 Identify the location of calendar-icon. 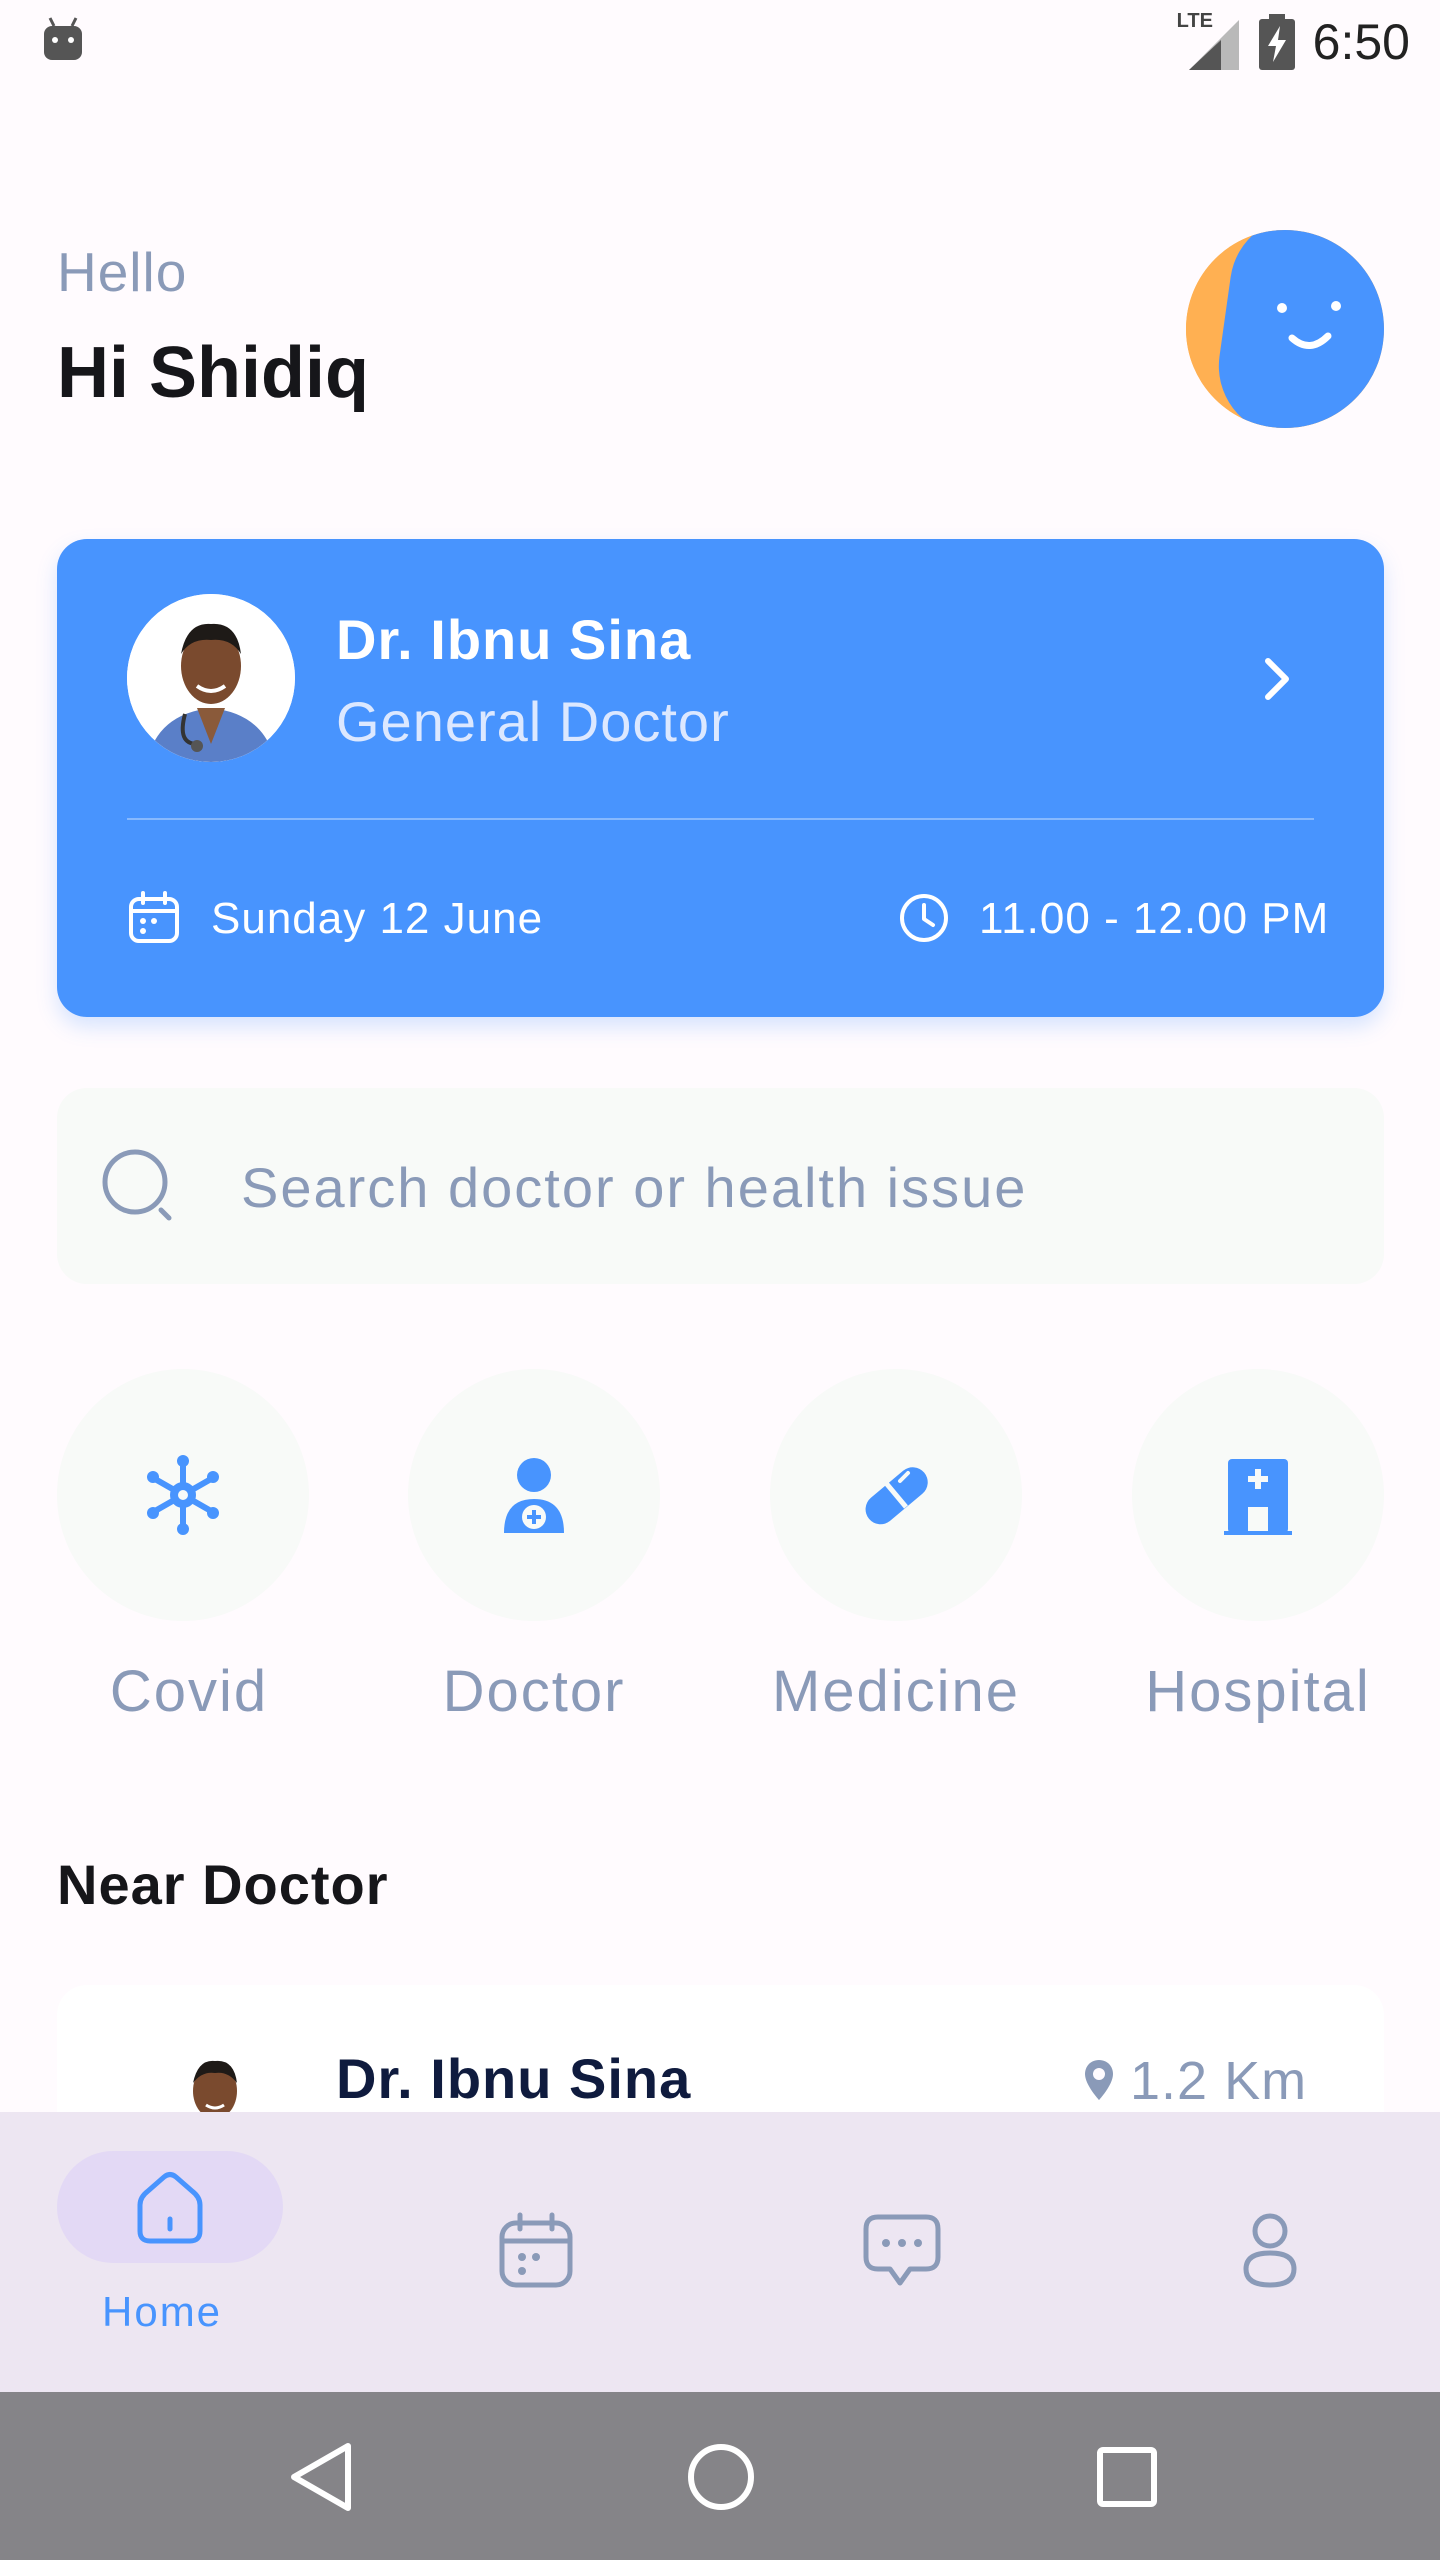
(154, 917).